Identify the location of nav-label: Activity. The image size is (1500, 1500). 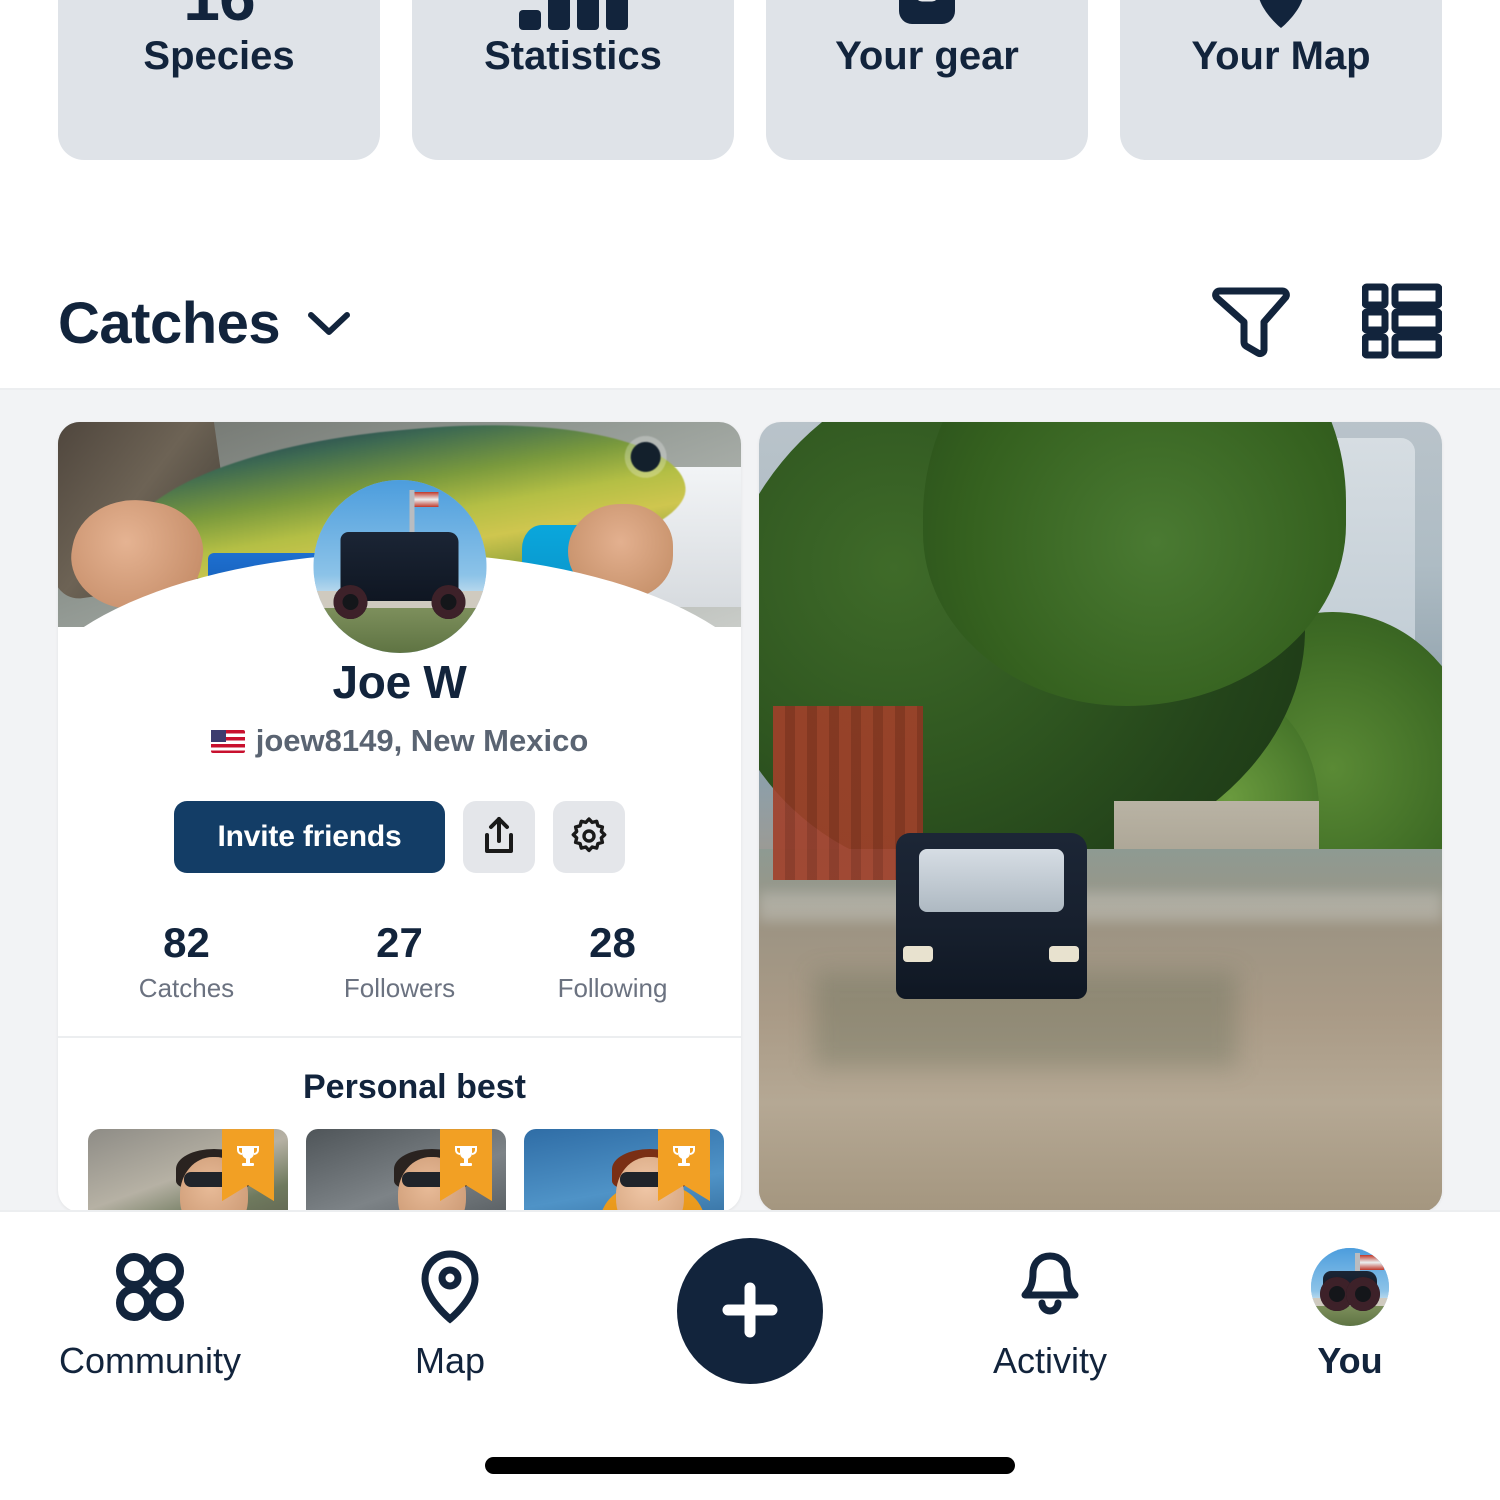
(1049, 1360).